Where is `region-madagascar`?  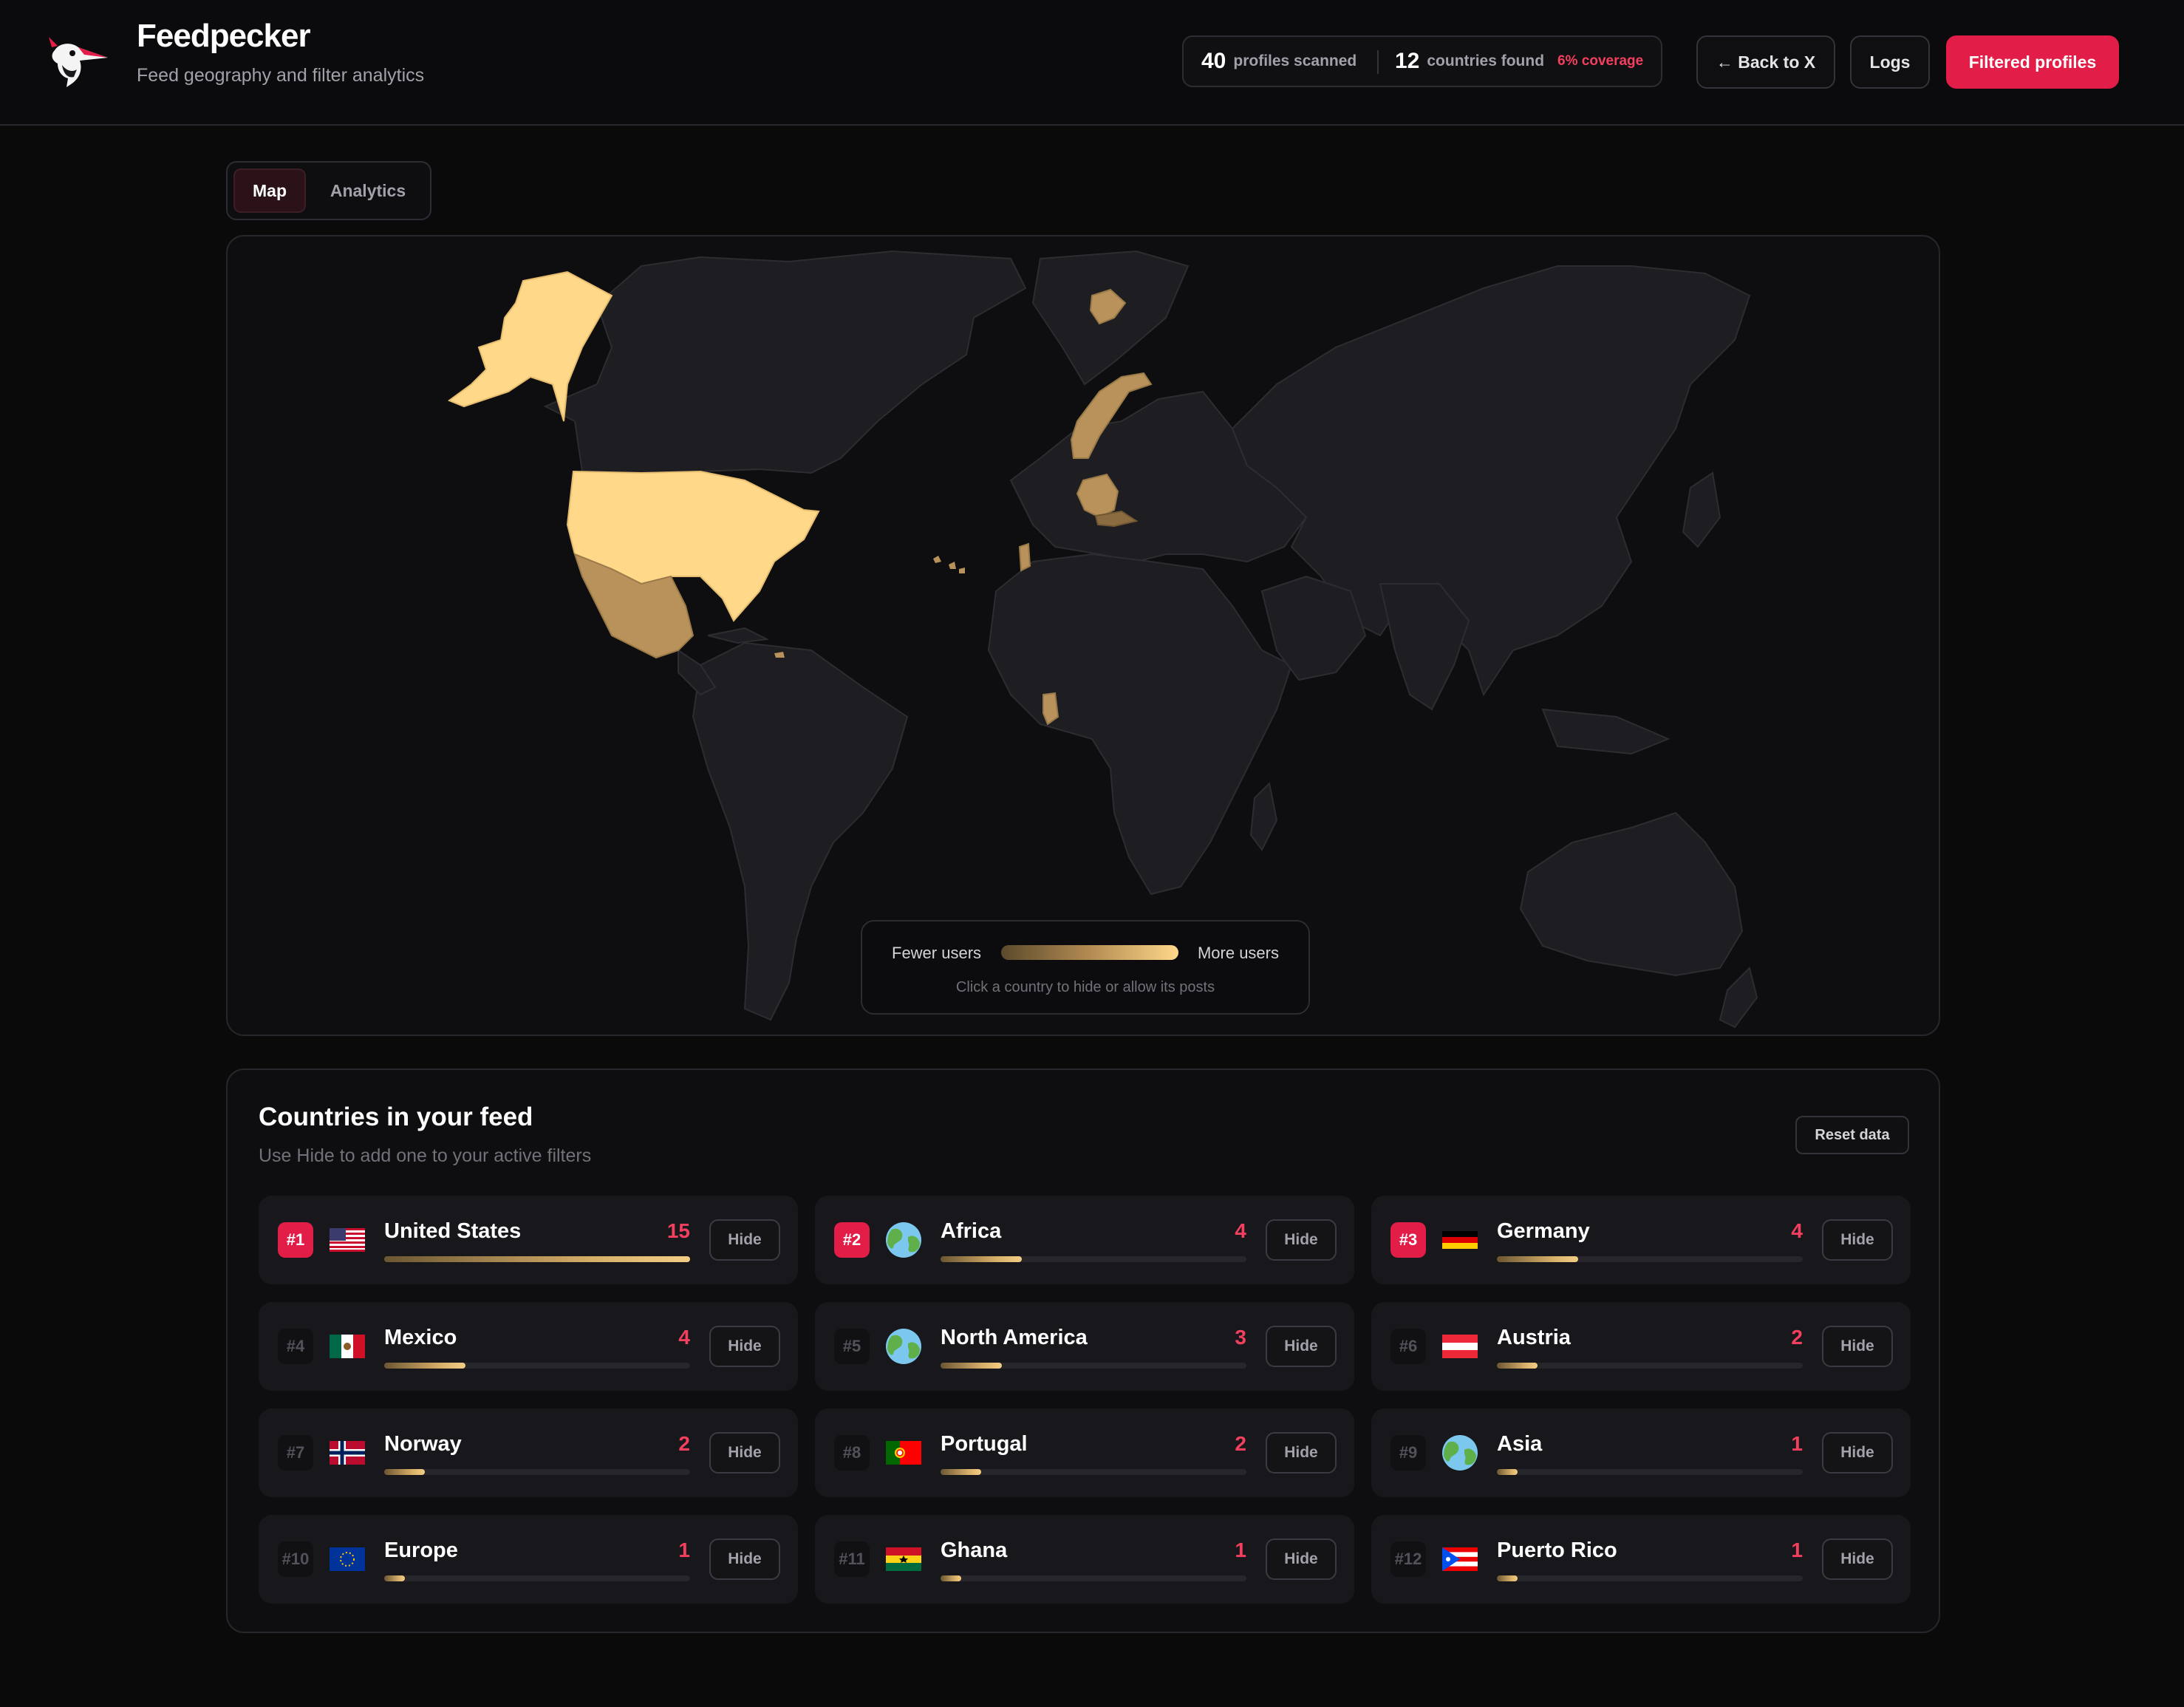 region-madagascar is located at coordinates (1263, 816).